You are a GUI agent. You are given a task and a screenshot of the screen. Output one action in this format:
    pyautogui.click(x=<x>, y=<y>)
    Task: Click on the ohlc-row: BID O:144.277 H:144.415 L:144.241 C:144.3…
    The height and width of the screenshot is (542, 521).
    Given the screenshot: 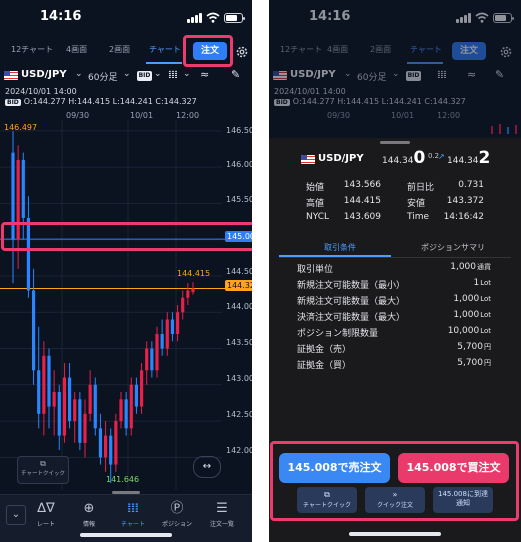 What is the action you would take?
    pyautogui.click(x=101, y=101)
    